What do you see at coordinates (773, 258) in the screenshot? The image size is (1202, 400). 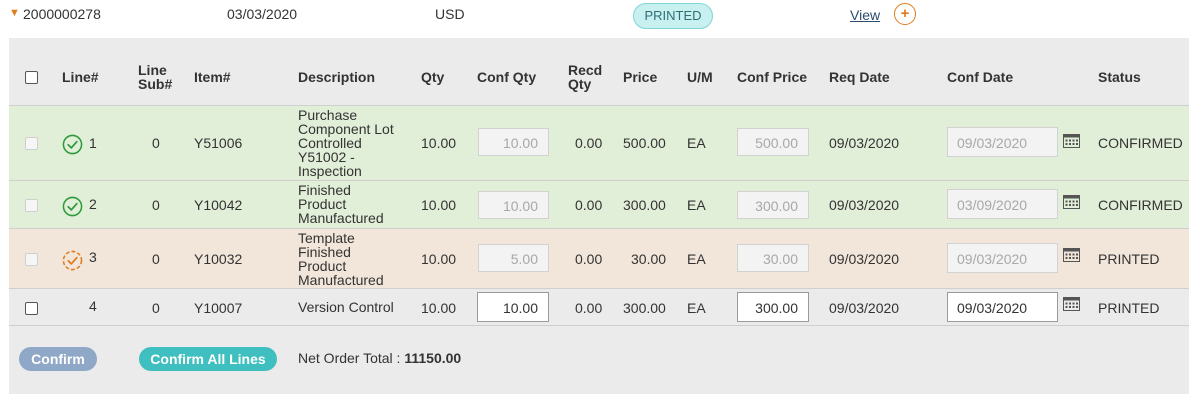 I see `conf-price-input: 30.00` at bounding box center [773, 258].